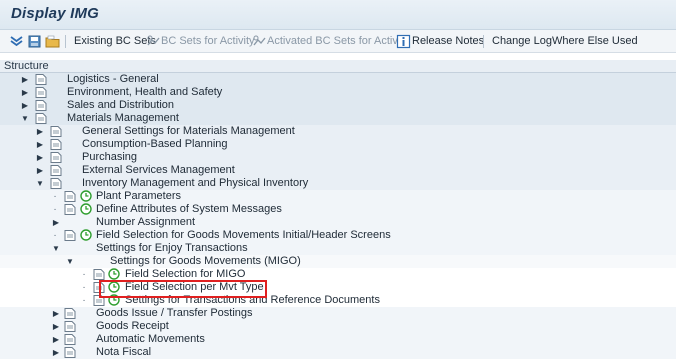 This screenshot has width=676, height=361. What do you see at coordinates (338, 79) in the screenshot?
I see `tree-node: ▶ Logistics - General` at bounding box center [338, 79].